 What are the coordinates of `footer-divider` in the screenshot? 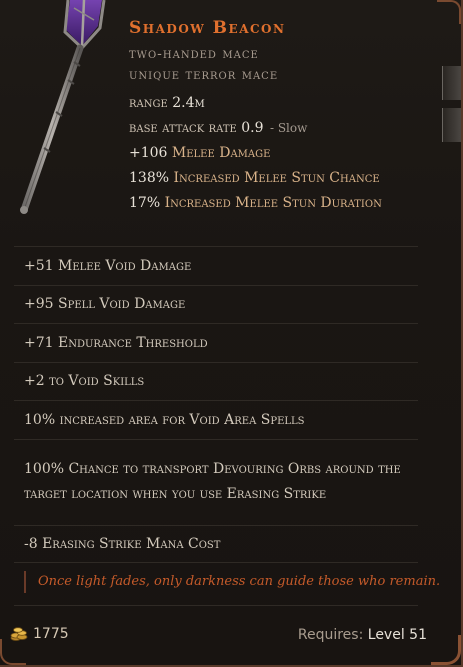 It's located at (216, 605).